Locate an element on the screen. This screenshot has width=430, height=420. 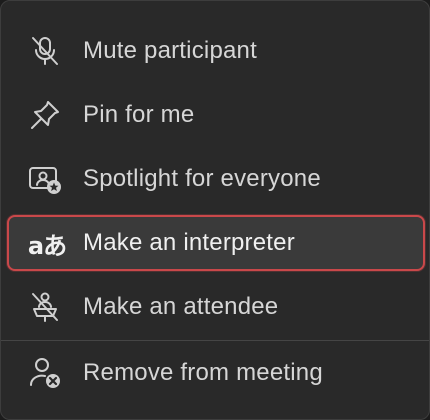
menu-item-make-an-attendee: Make an attendee is located at coordinates (216, 307).